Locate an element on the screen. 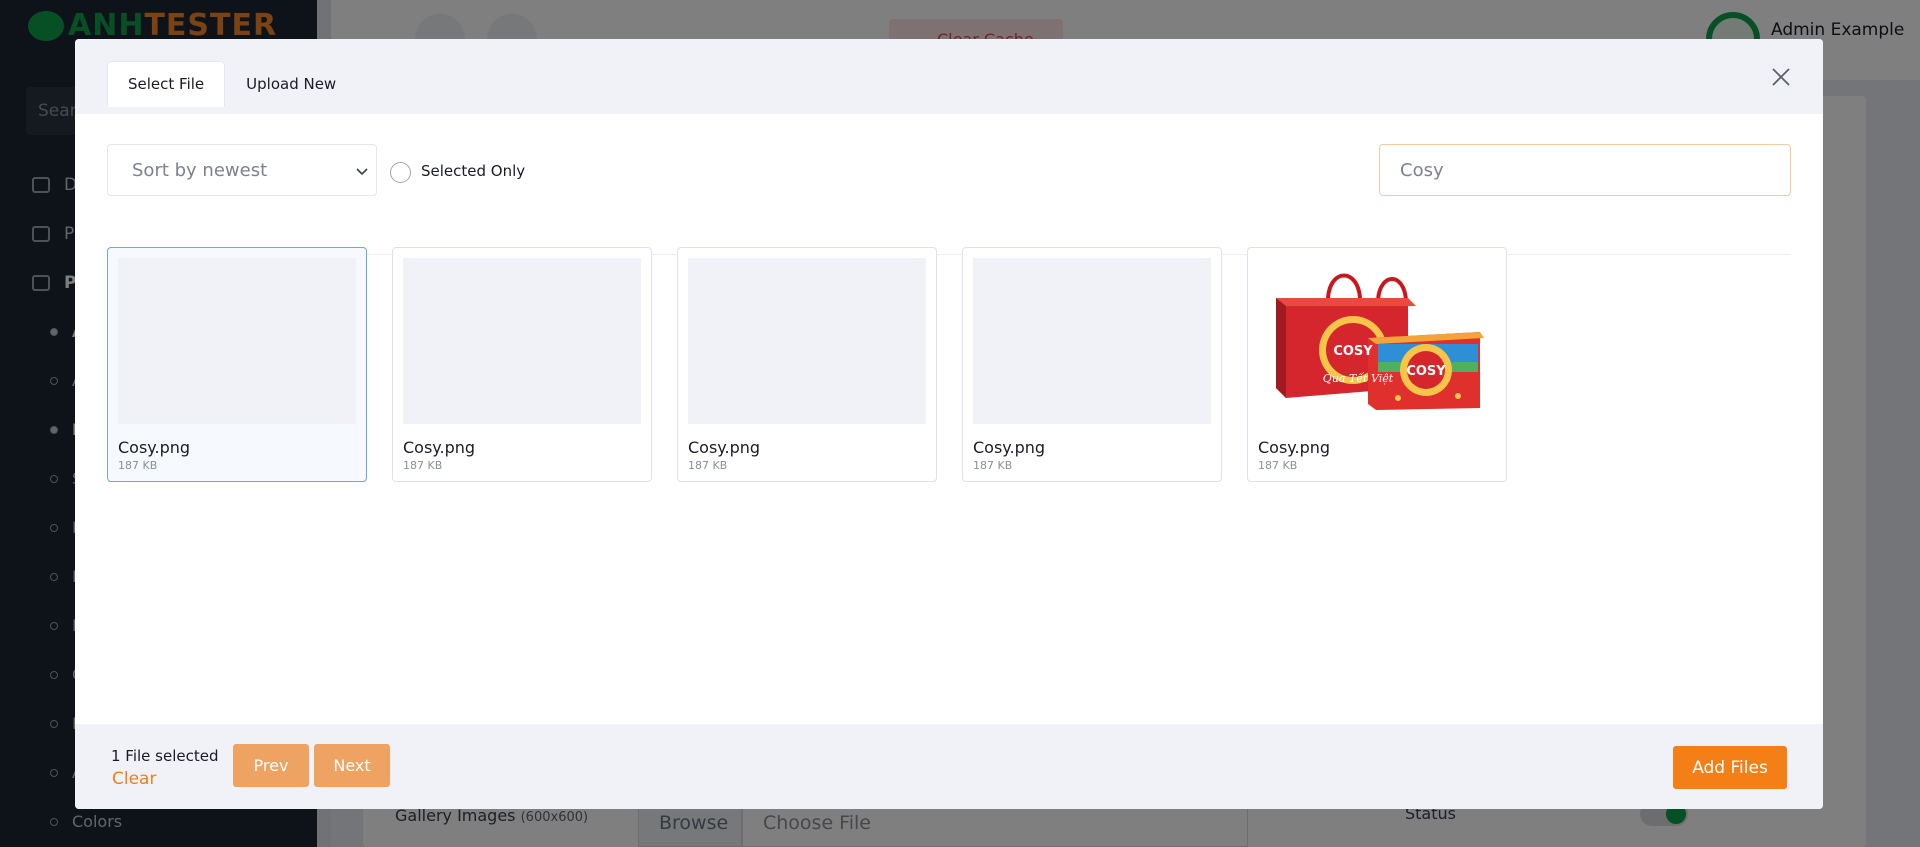  modal-tabs: Select File Upload New is located at coordinates (232, 84).